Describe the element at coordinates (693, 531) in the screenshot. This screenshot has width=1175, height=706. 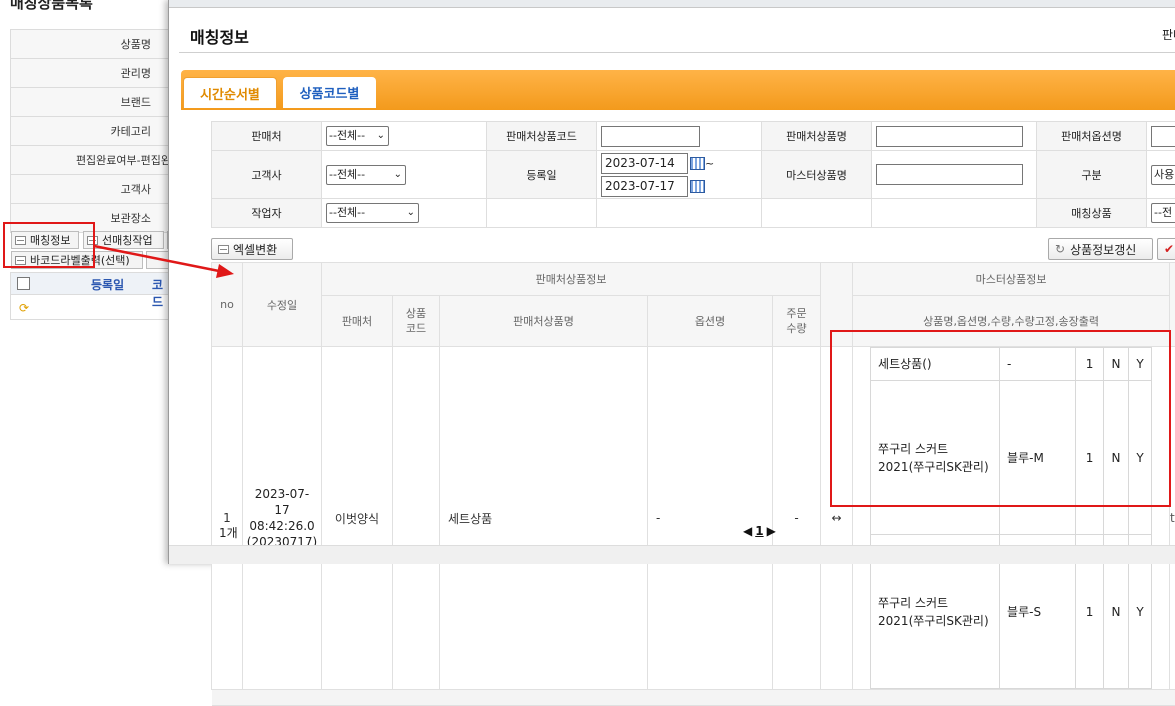
I see `grid-footer: 1개 ◀1 ▶` at that location.